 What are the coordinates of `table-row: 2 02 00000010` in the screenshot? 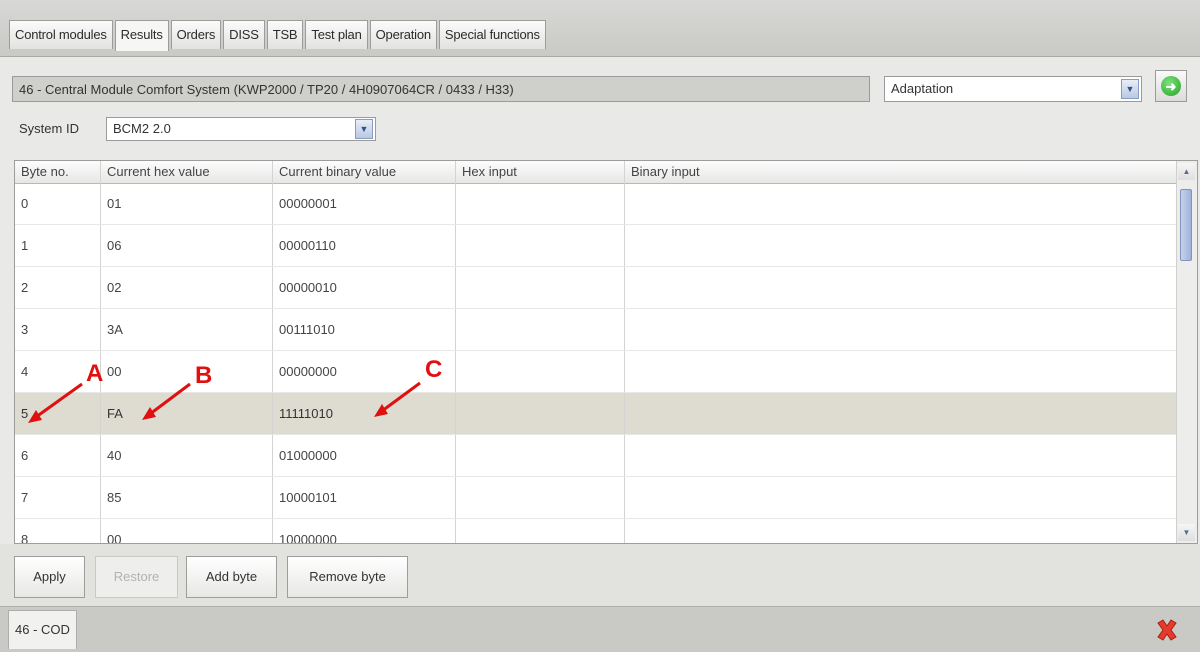 It's located at (596, 288).